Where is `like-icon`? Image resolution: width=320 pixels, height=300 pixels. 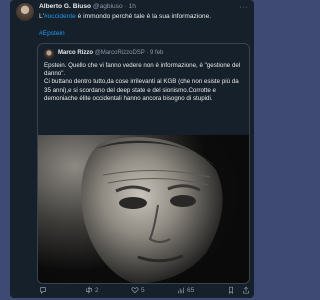
like-icon is located at coordinates (135, 290).